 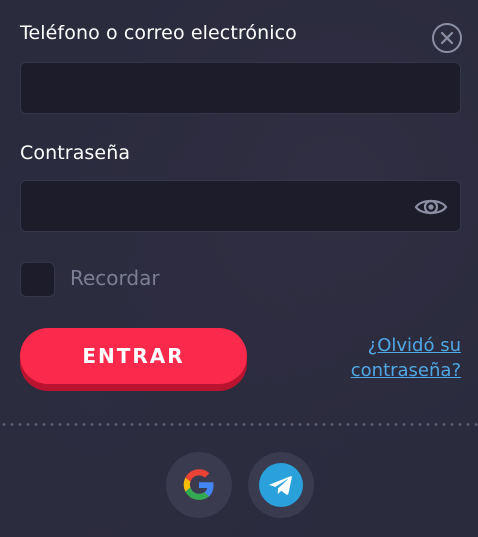 I want to click on close-button, so click(x=447, y=38).